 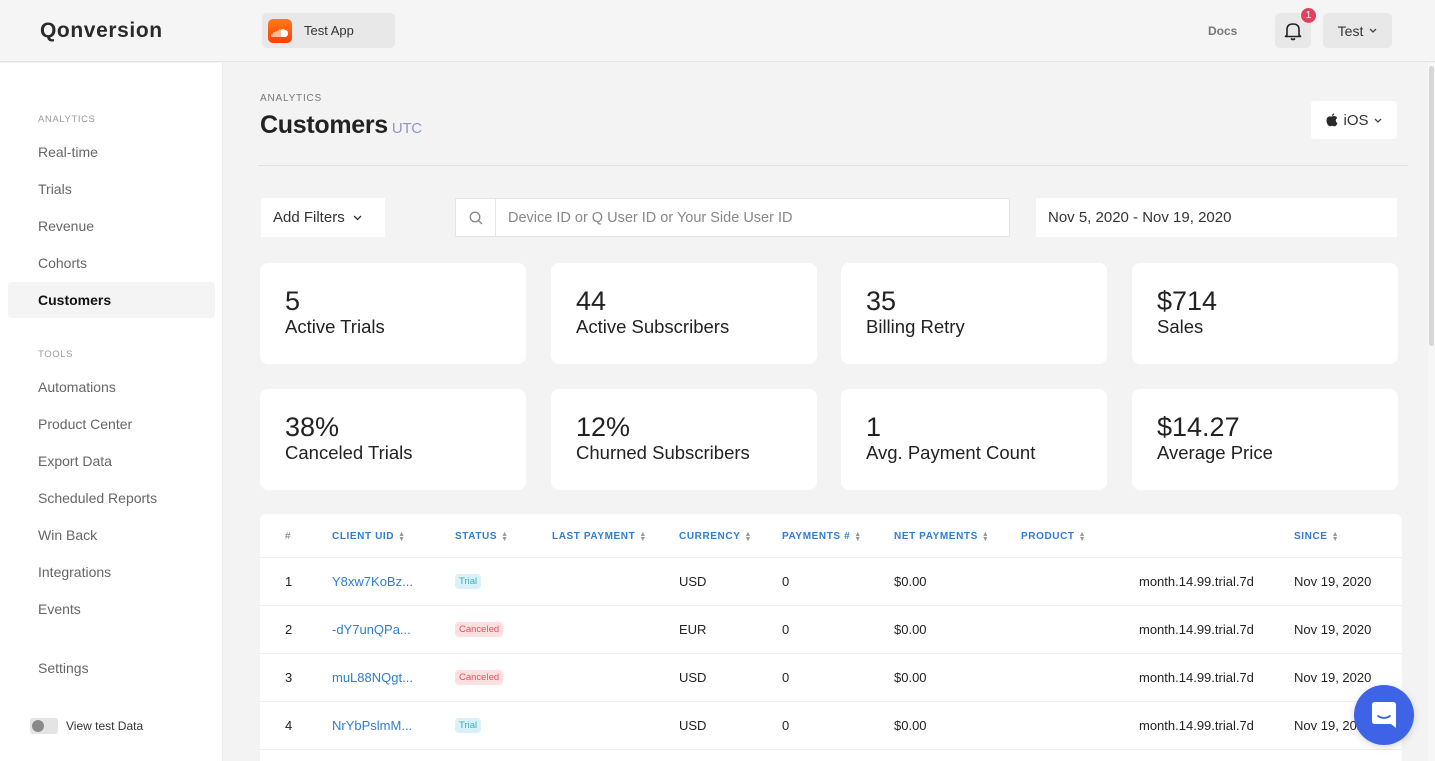 What do you see at coordinates (1373, 30) in the screenshot?
I see `chevron-down-icon` at bounding box center [1373, 30].